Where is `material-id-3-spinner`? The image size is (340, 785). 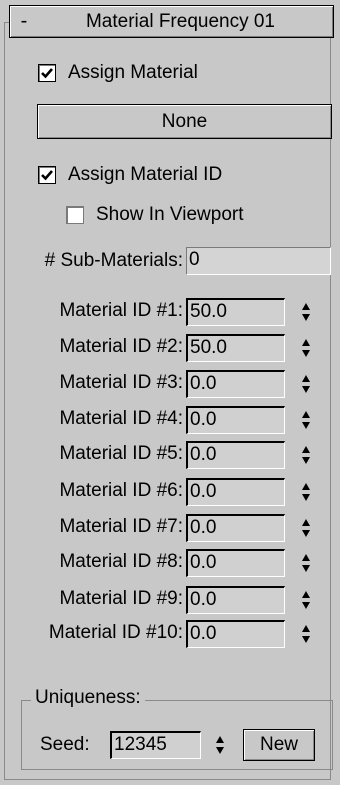
material-id-3-spinner is located at coordinates (306, 384).